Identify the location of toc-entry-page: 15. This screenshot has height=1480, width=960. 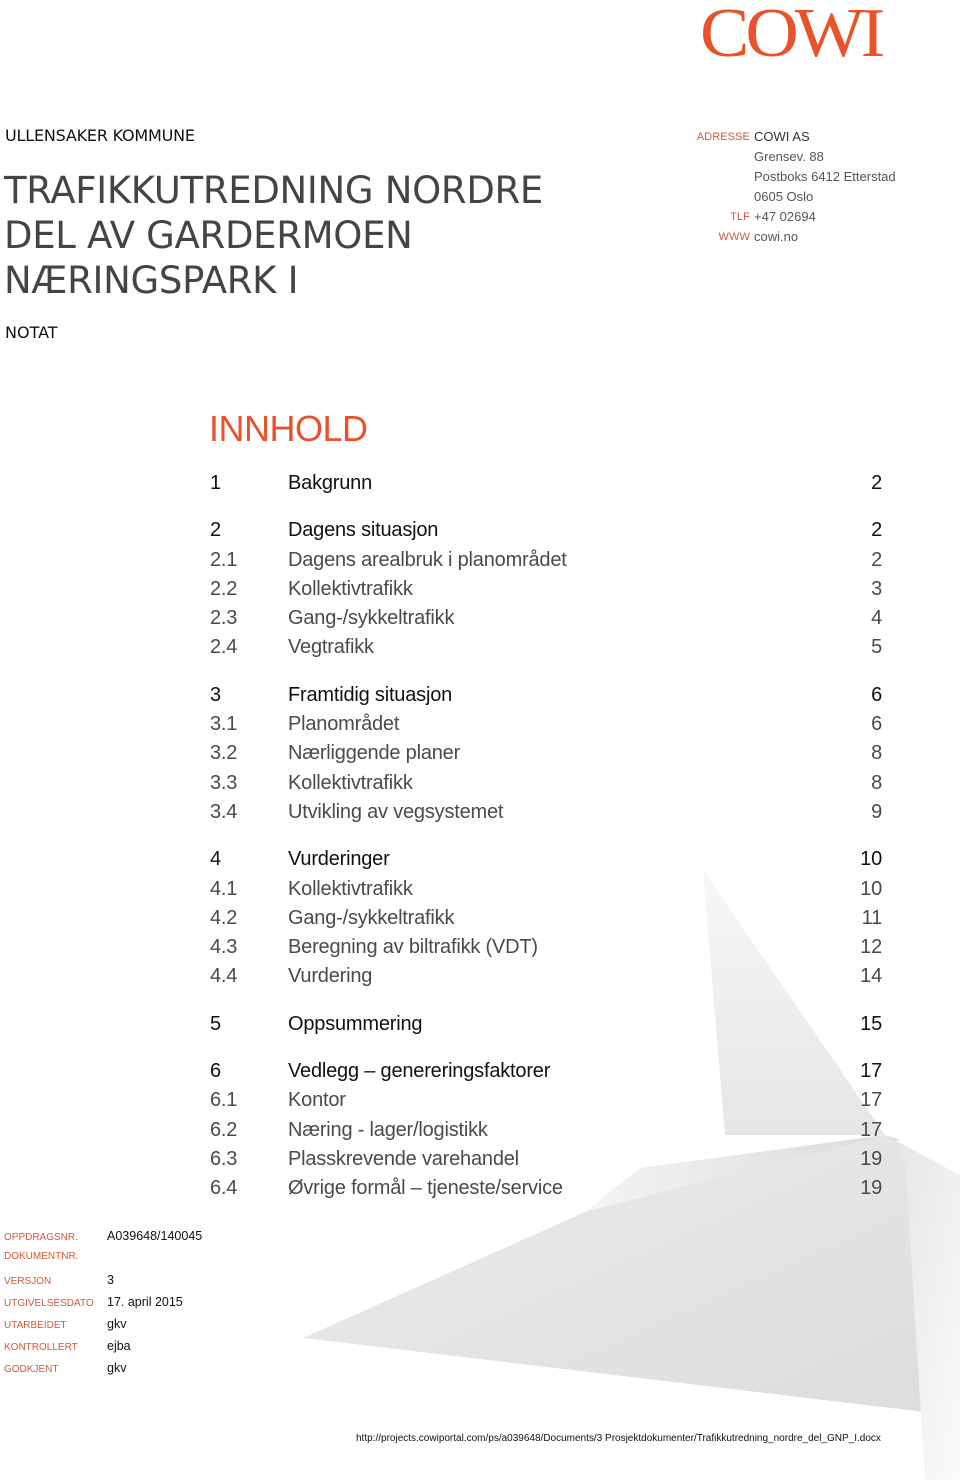
(871, 1023).